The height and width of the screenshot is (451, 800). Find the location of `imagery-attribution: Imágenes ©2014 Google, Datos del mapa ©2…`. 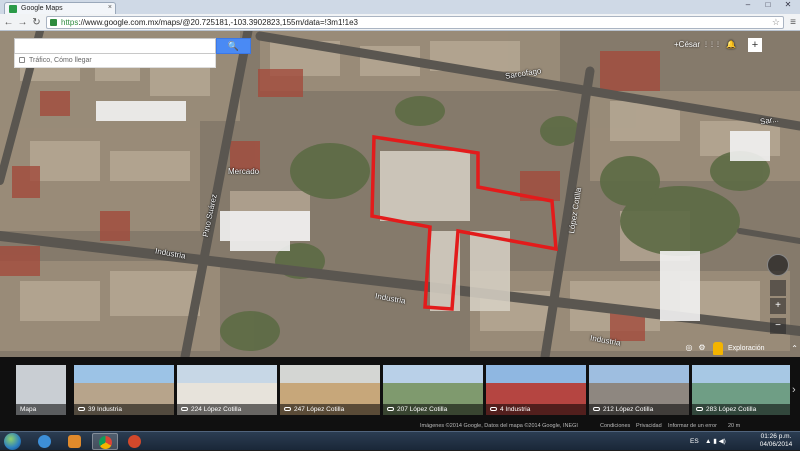

imagery-attribution: Imágenes ©2014 Google, Datos del mapa ©2… is located at coordinates (499, 426).